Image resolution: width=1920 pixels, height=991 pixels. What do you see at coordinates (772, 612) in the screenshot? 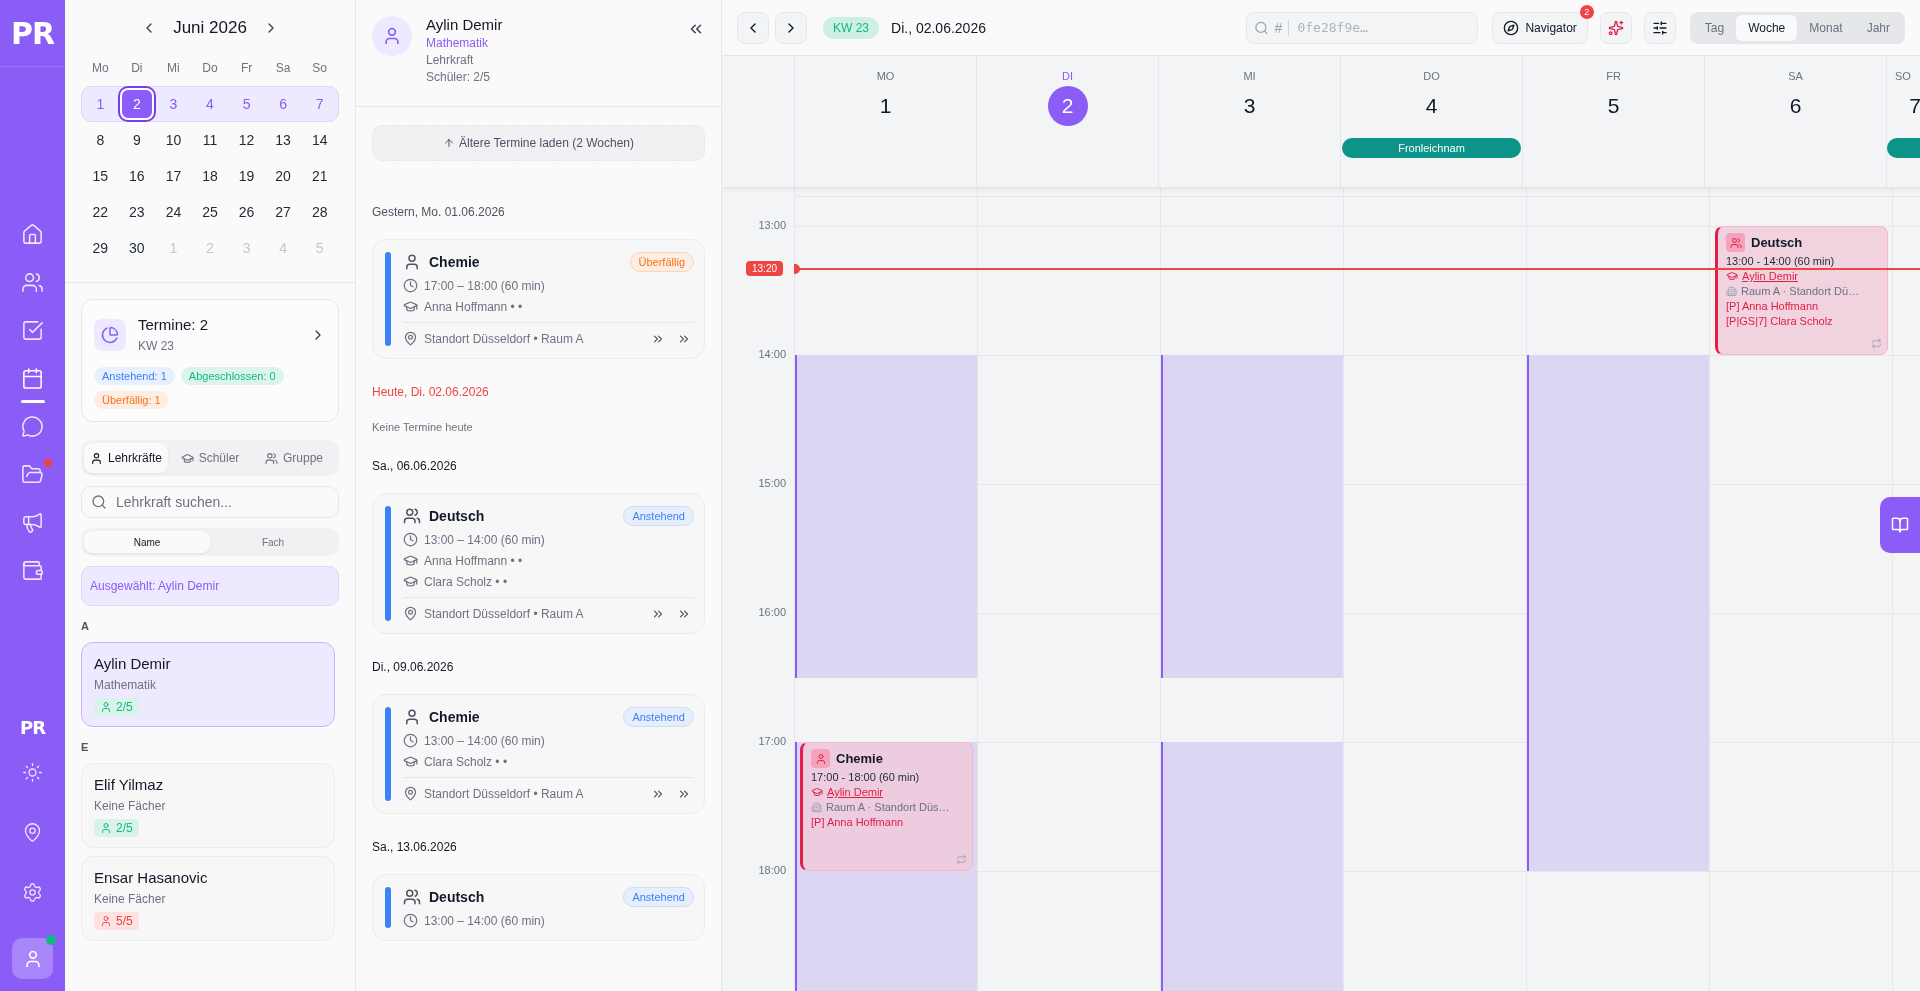
I see `hour-label: 16:00` at bounding box center [772, 612].